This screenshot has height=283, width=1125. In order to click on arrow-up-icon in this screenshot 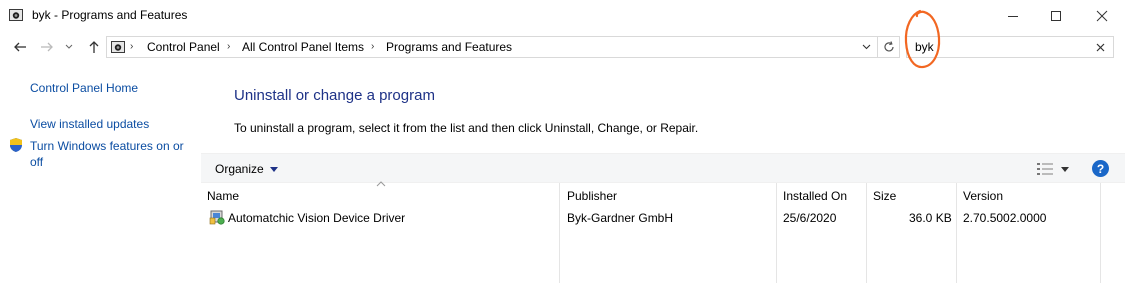, I will do `click(94, 47)`.